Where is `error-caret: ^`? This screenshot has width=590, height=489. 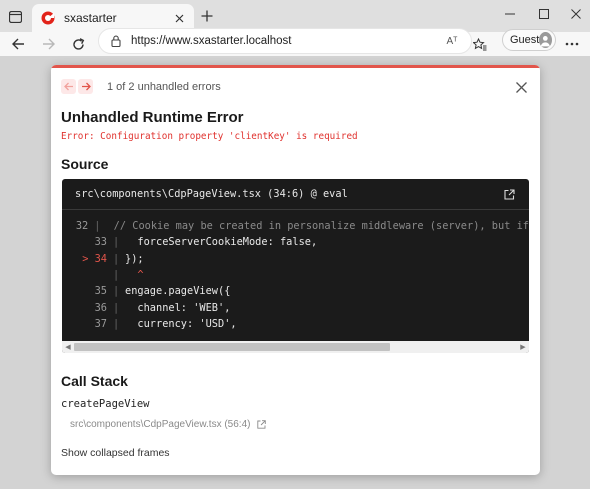
error-caret: ^ is located at coordinates (134, 275).